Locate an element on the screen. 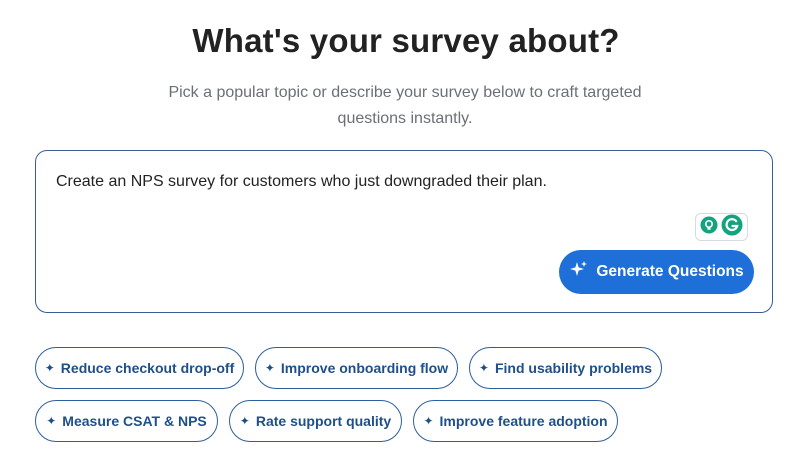 The height and width of the screenshot is (457, 792). topic-chip-label: Rate support quality is located at coordinates (323, 421).